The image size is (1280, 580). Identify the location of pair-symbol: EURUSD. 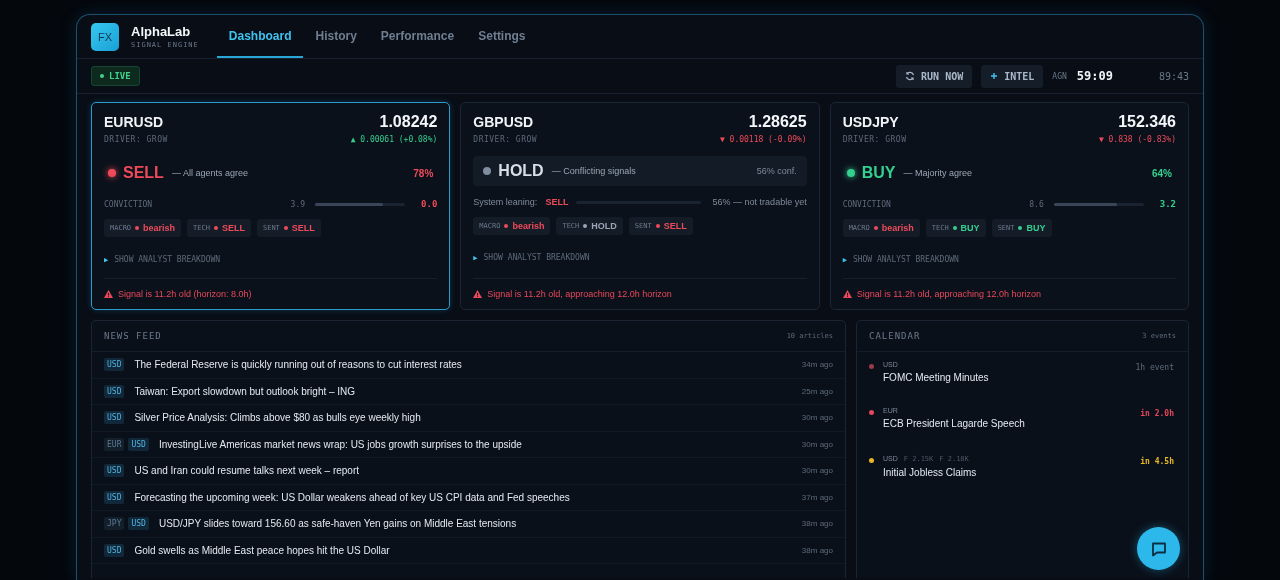
(134, 122).